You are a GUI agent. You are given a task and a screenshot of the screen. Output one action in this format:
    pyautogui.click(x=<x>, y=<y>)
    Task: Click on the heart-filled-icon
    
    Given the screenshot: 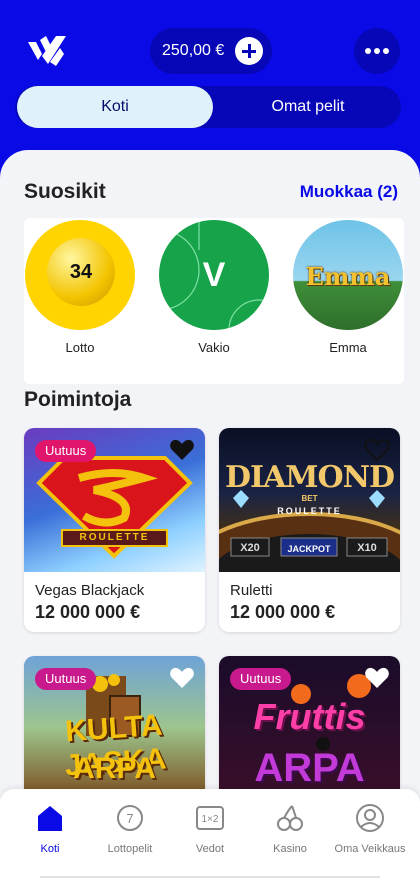 What is the action you would take?
    pyautogui.click(x=182, y=450)
    